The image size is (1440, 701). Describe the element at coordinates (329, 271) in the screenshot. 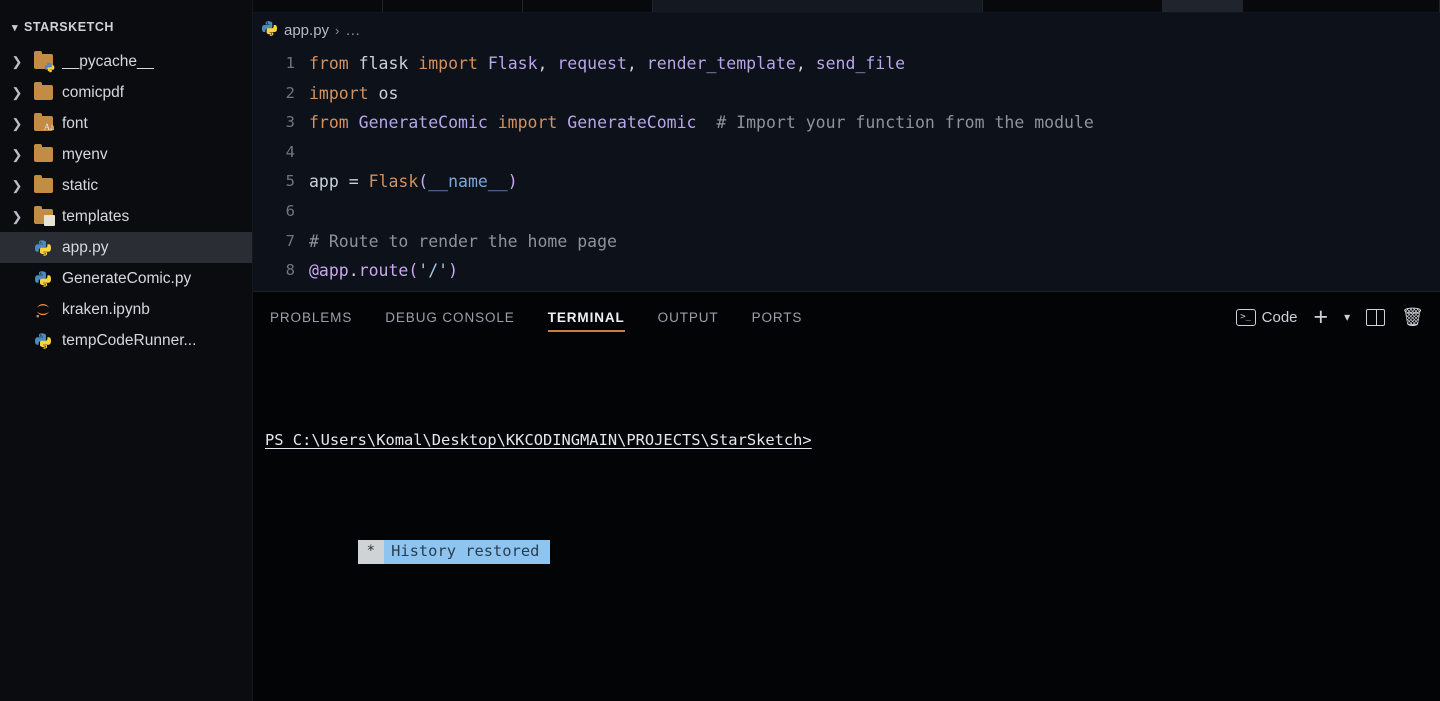

I see `code-token: @app` at that location.